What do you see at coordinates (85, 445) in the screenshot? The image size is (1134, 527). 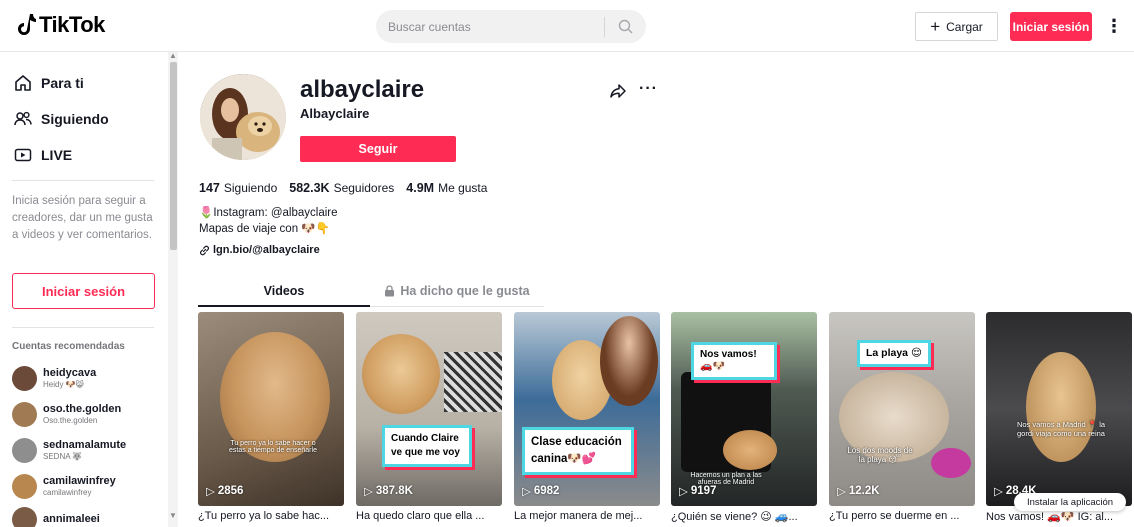 I see `account-name: sednamalamute` at bounding box center [85, 445].